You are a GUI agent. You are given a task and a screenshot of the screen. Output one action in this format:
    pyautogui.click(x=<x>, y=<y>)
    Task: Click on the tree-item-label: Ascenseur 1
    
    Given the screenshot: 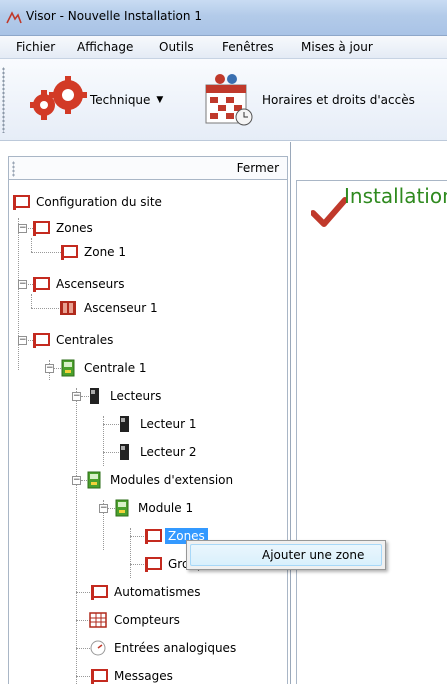 What is the action you would take?
    pyautogui.click(x=121, y=308)
    